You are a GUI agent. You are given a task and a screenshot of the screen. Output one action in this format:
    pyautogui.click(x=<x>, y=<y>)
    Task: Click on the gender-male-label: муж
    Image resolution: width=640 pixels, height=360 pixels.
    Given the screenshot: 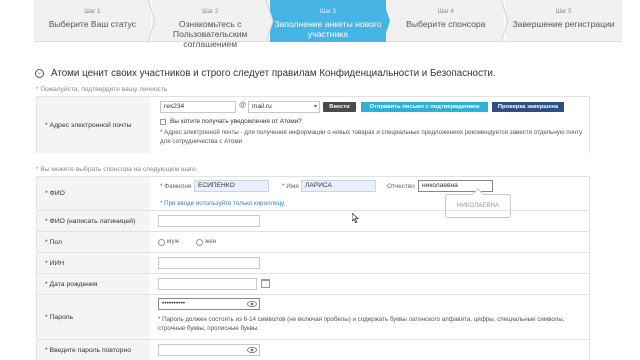 What is the action you would take?
    pyautogui.click(x=173, y=241)
    